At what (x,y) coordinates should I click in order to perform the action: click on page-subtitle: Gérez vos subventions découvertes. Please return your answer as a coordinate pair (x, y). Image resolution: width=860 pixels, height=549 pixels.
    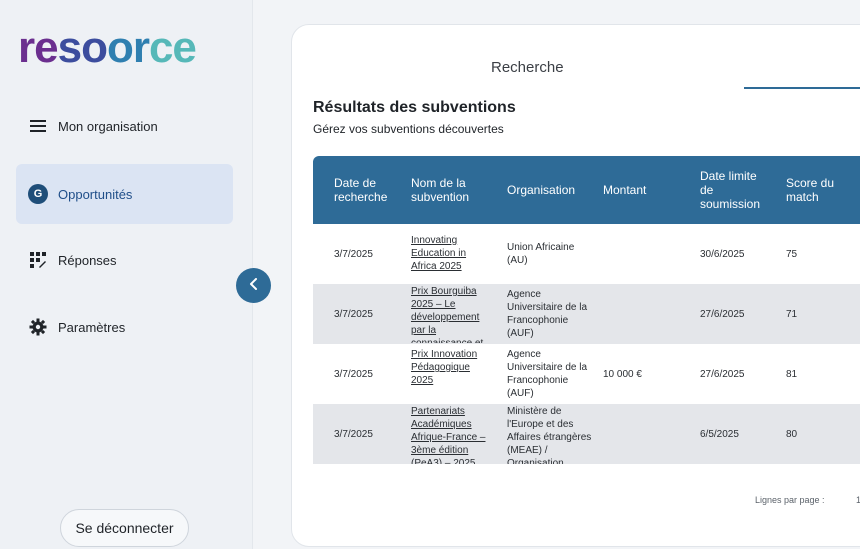
    Looking at the image, I should click on (408, 129).